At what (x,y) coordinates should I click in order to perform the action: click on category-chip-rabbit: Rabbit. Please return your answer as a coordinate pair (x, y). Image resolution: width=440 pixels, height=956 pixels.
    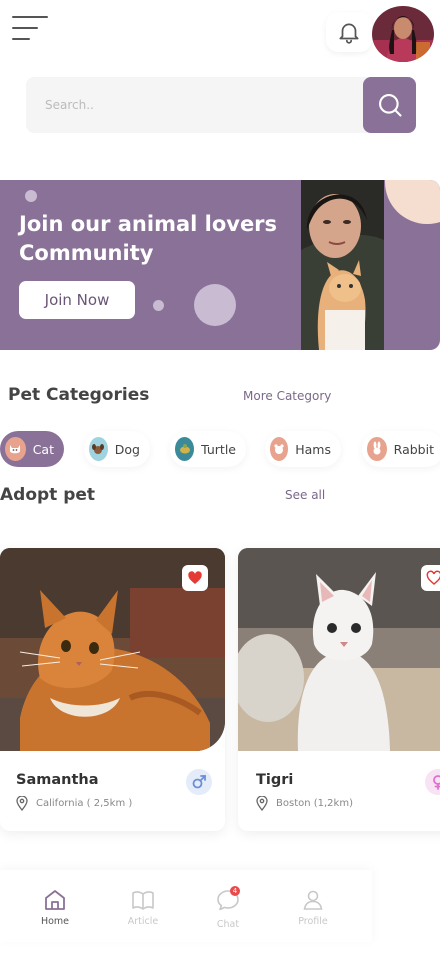
    Looking at the image, I should click on (401, 449).